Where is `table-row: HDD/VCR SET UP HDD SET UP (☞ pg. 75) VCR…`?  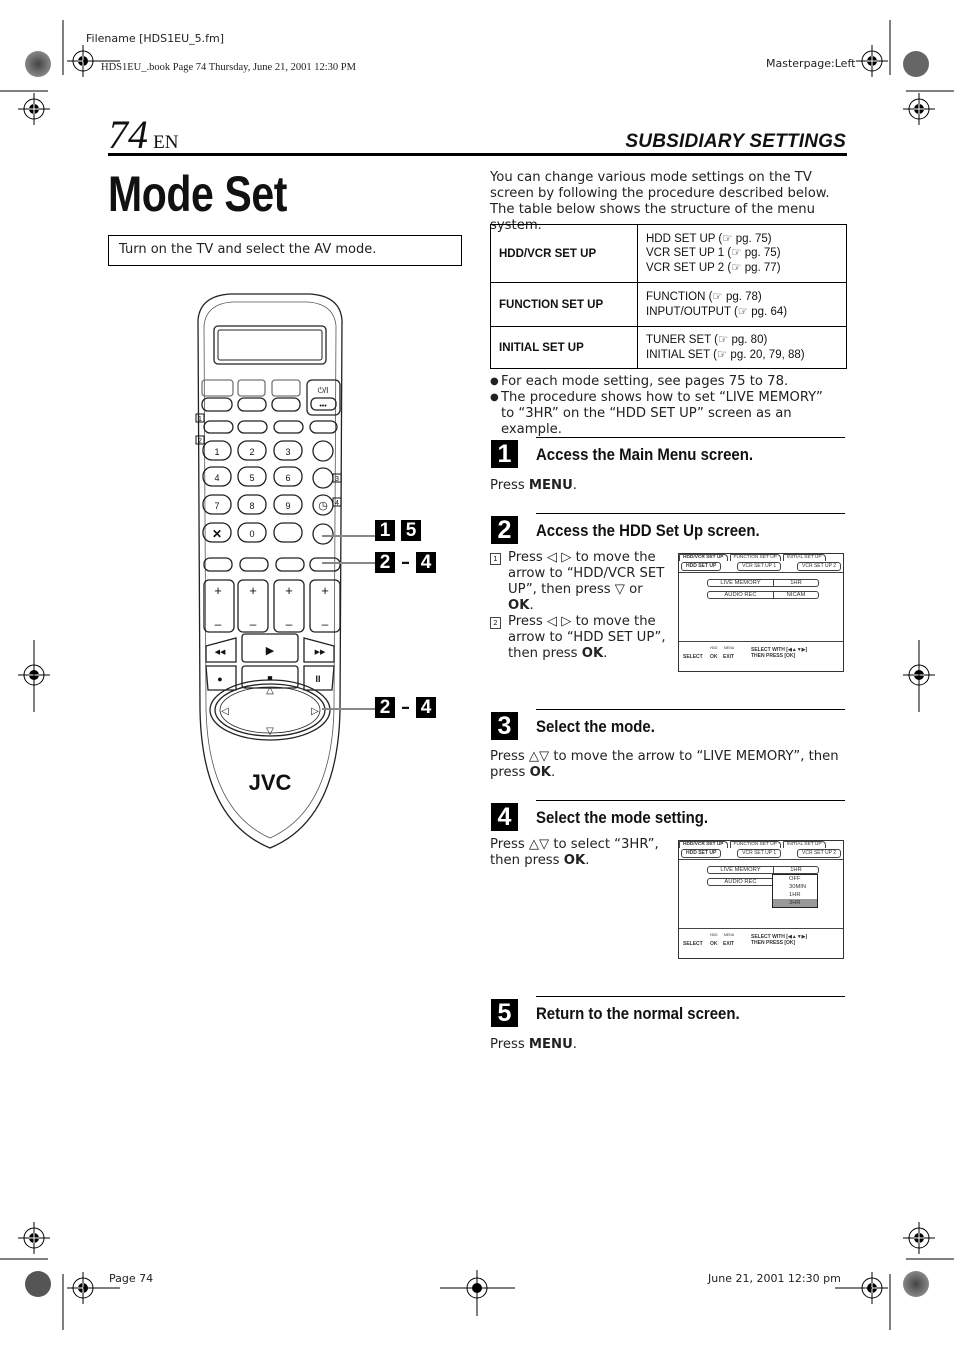 table-row: HDD/VCR SET UP HDD SET UP (☞ pg. 75) VCR… is located at coordinates (668, 253).